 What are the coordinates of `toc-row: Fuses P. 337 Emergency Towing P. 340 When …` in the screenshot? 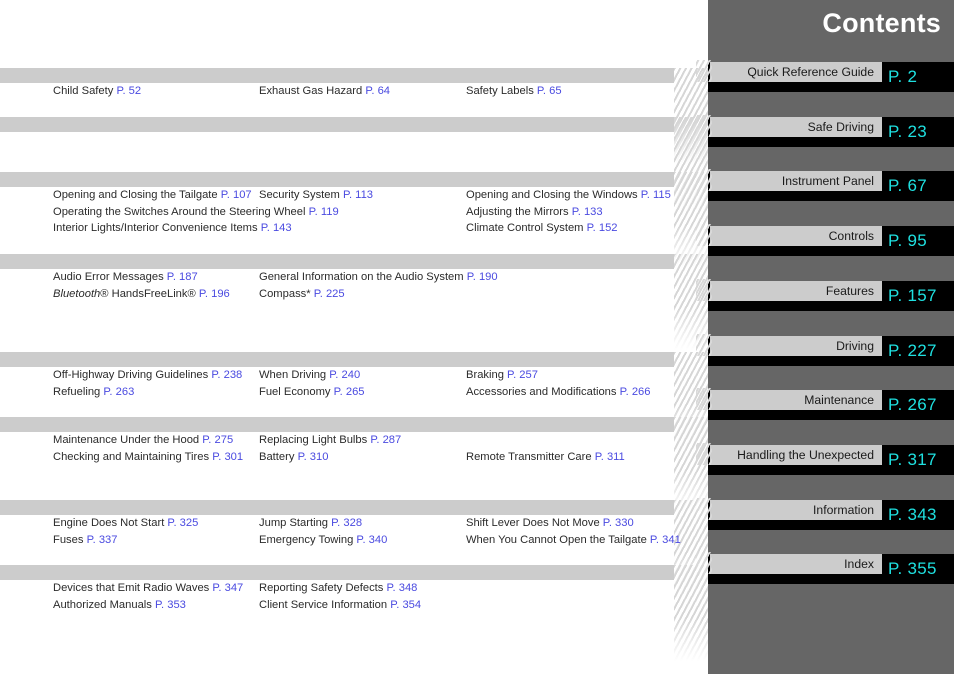 It's located at (340, 540).